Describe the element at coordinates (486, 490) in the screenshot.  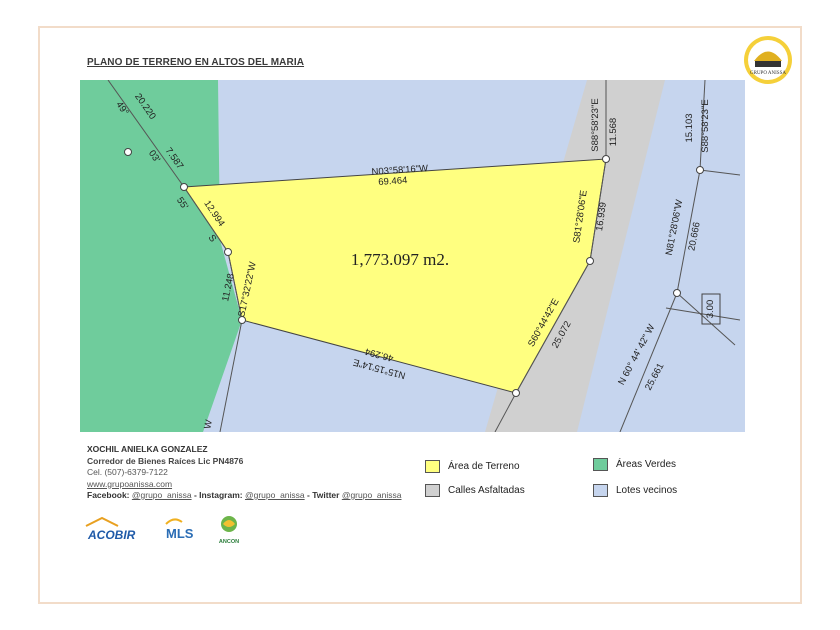
I see `legend-label-streets: Calles Asfaltadas` at that location.